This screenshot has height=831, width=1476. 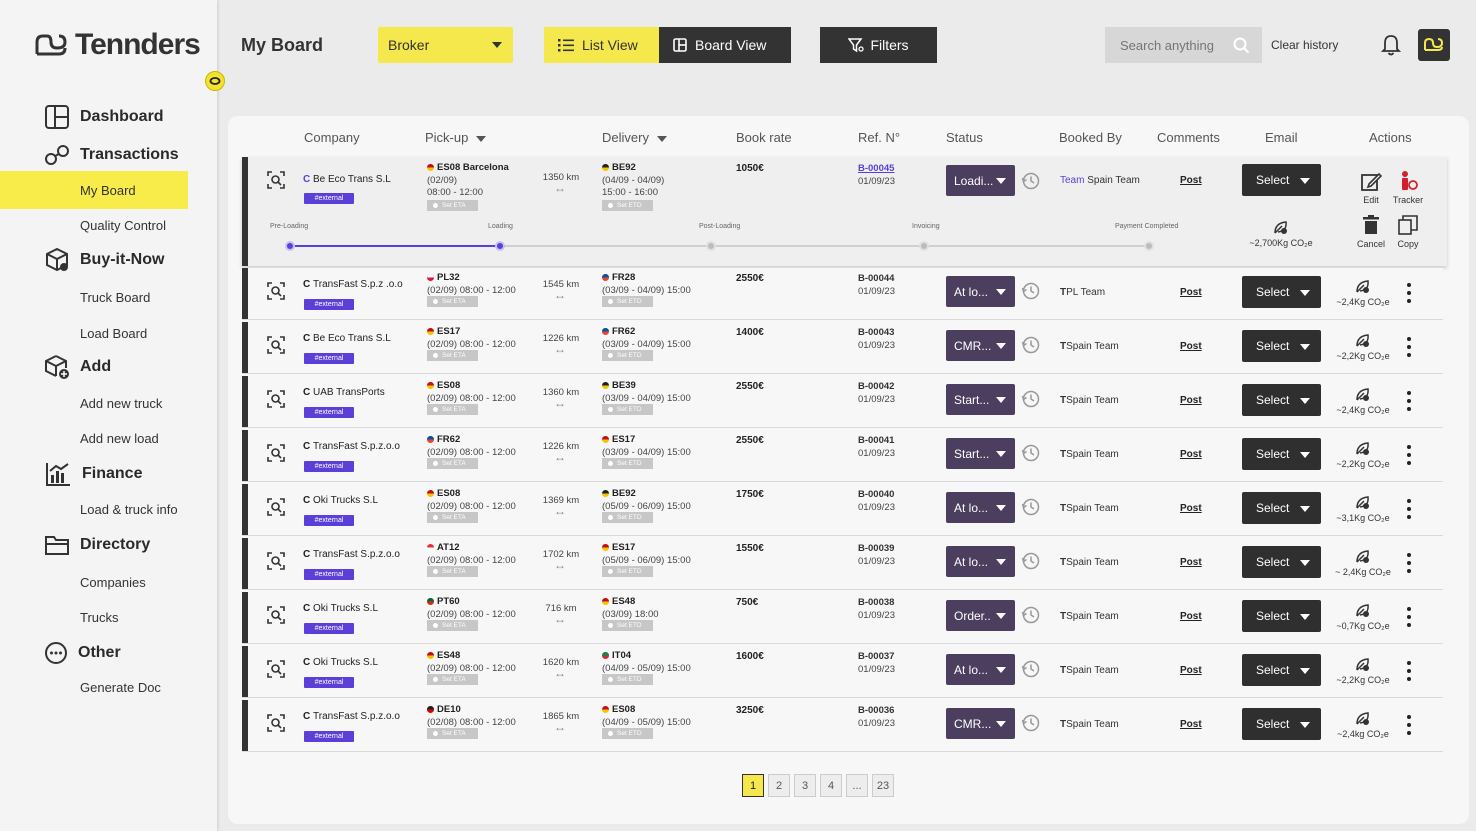 What do you see at coordinates (725, 45) in the screenshot?
I see `board-view-button: Board View` at bounding box center [725, 45].